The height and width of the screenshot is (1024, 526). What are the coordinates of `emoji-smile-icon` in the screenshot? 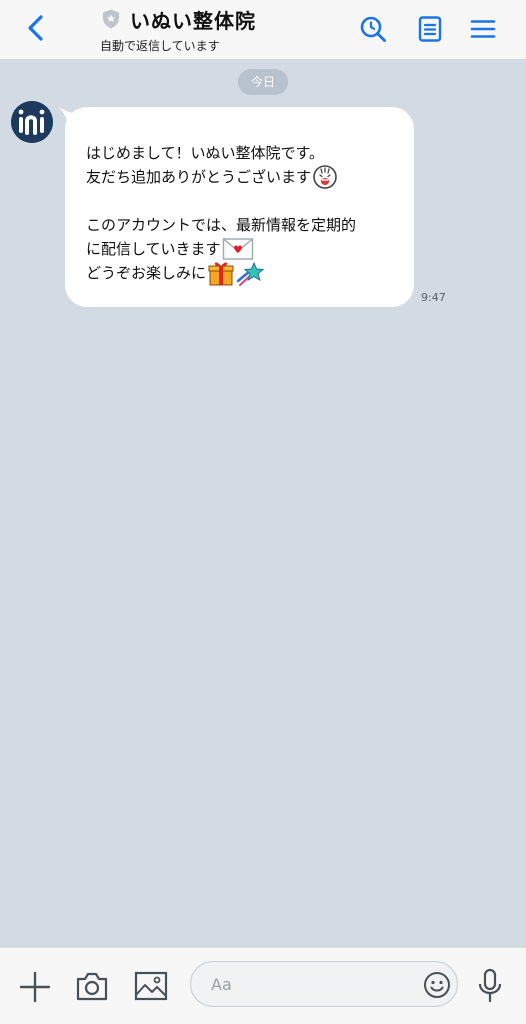 It's located at (437, 985).